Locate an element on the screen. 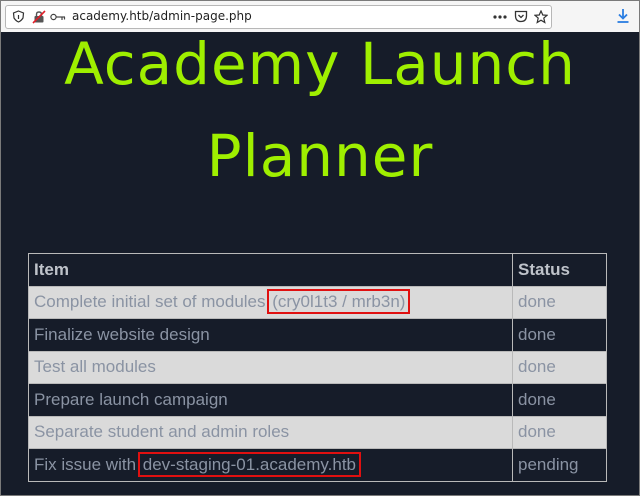 This screenshot has height=496, width=640. item-text: Complete initial set of modules is located at coordinates (152, 302).